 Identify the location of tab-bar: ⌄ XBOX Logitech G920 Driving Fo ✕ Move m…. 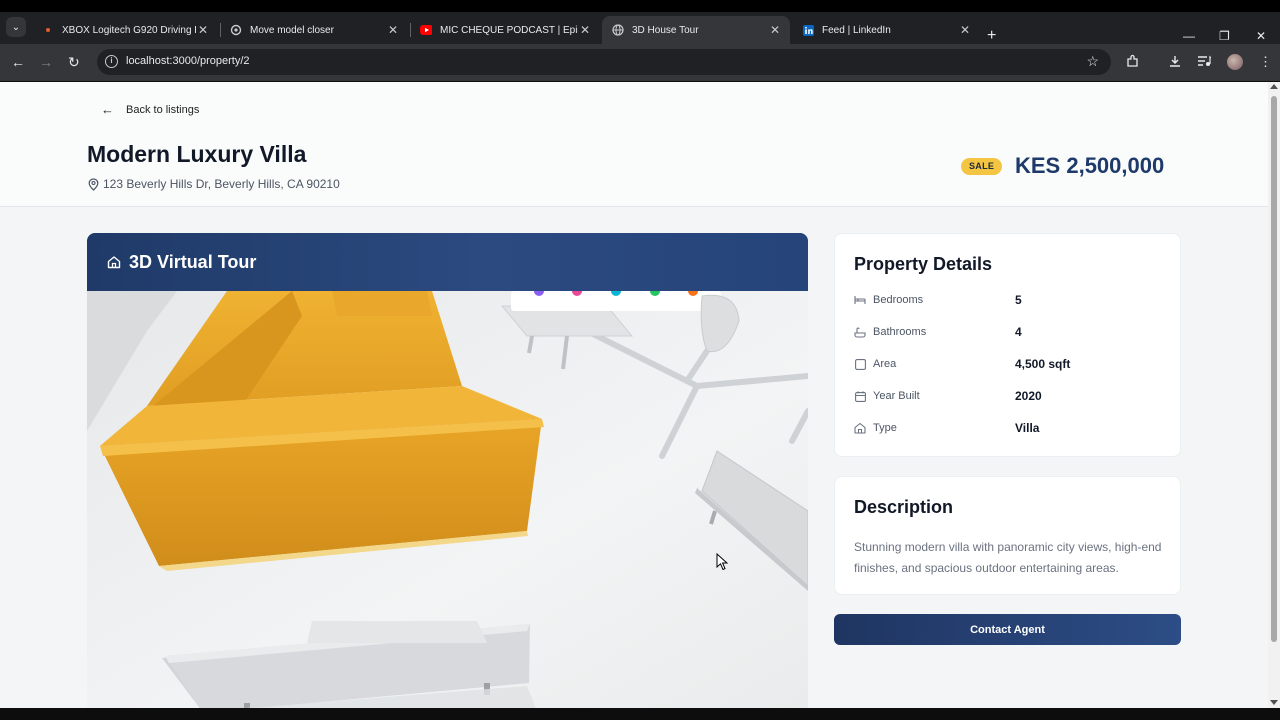
(640, 28).